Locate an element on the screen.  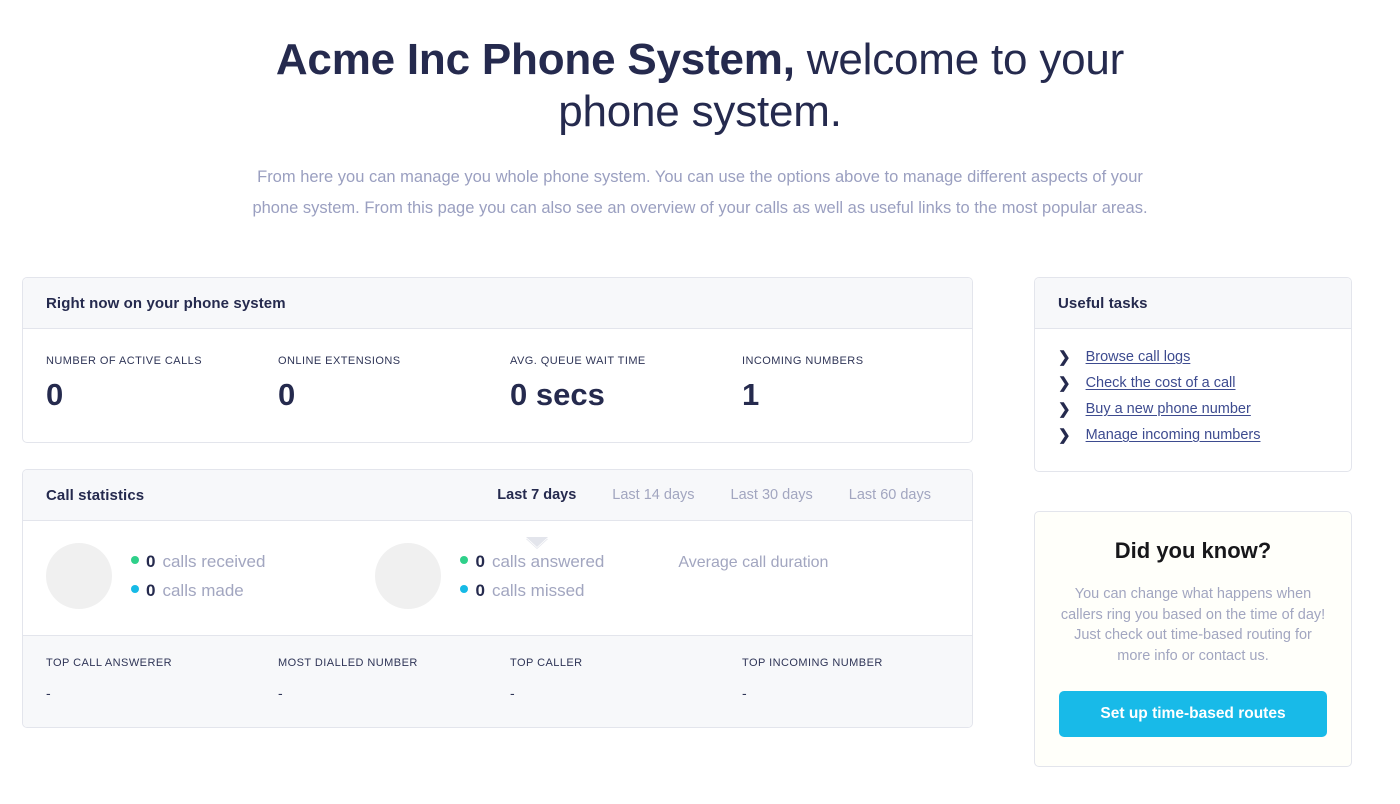
stat-top-caller: TOP CALLER - is located at coordinates (626, 679).